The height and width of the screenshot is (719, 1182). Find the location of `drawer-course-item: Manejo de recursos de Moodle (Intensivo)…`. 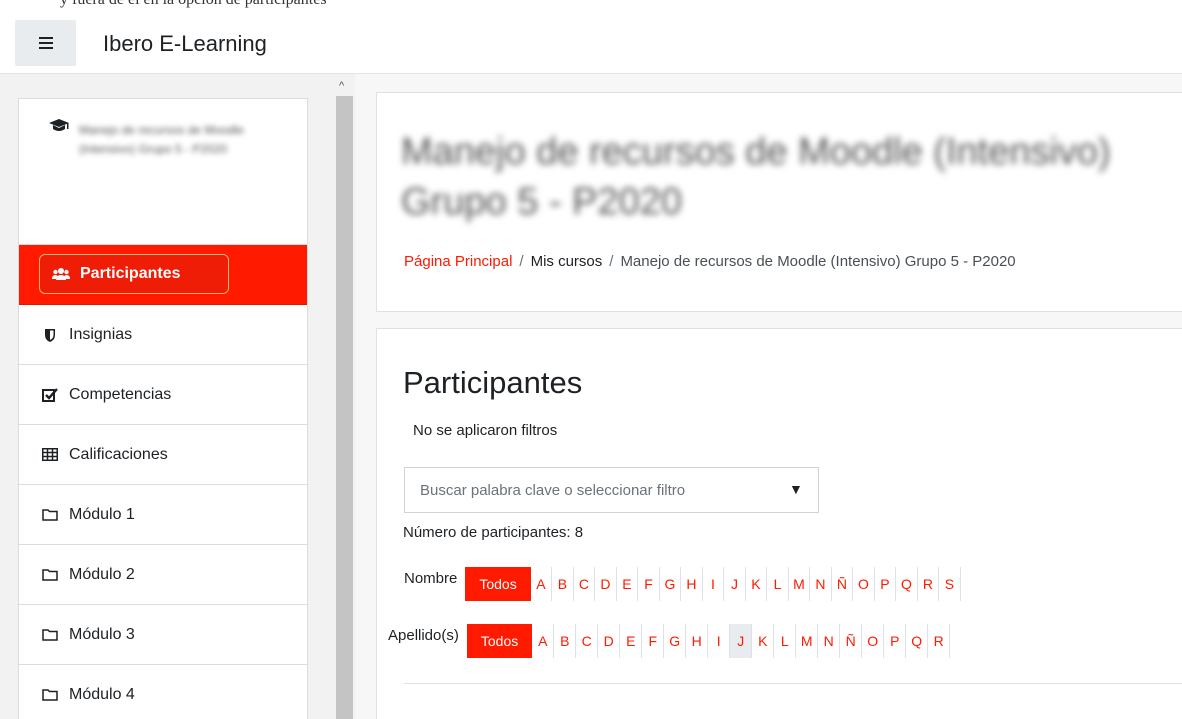

drawer-course-item: Manejo de recursos de Moodle (Intensivo)… is located at coordinates (163, 172).